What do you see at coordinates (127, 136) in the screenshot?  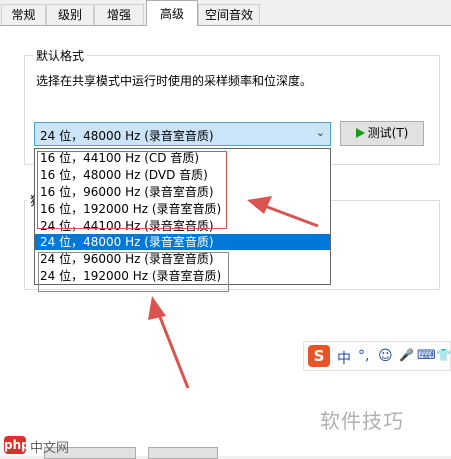 I see `sample-rate-selected-value: 24 位，48000 Hz (录音室音质)` at bounding box center [127, 136].